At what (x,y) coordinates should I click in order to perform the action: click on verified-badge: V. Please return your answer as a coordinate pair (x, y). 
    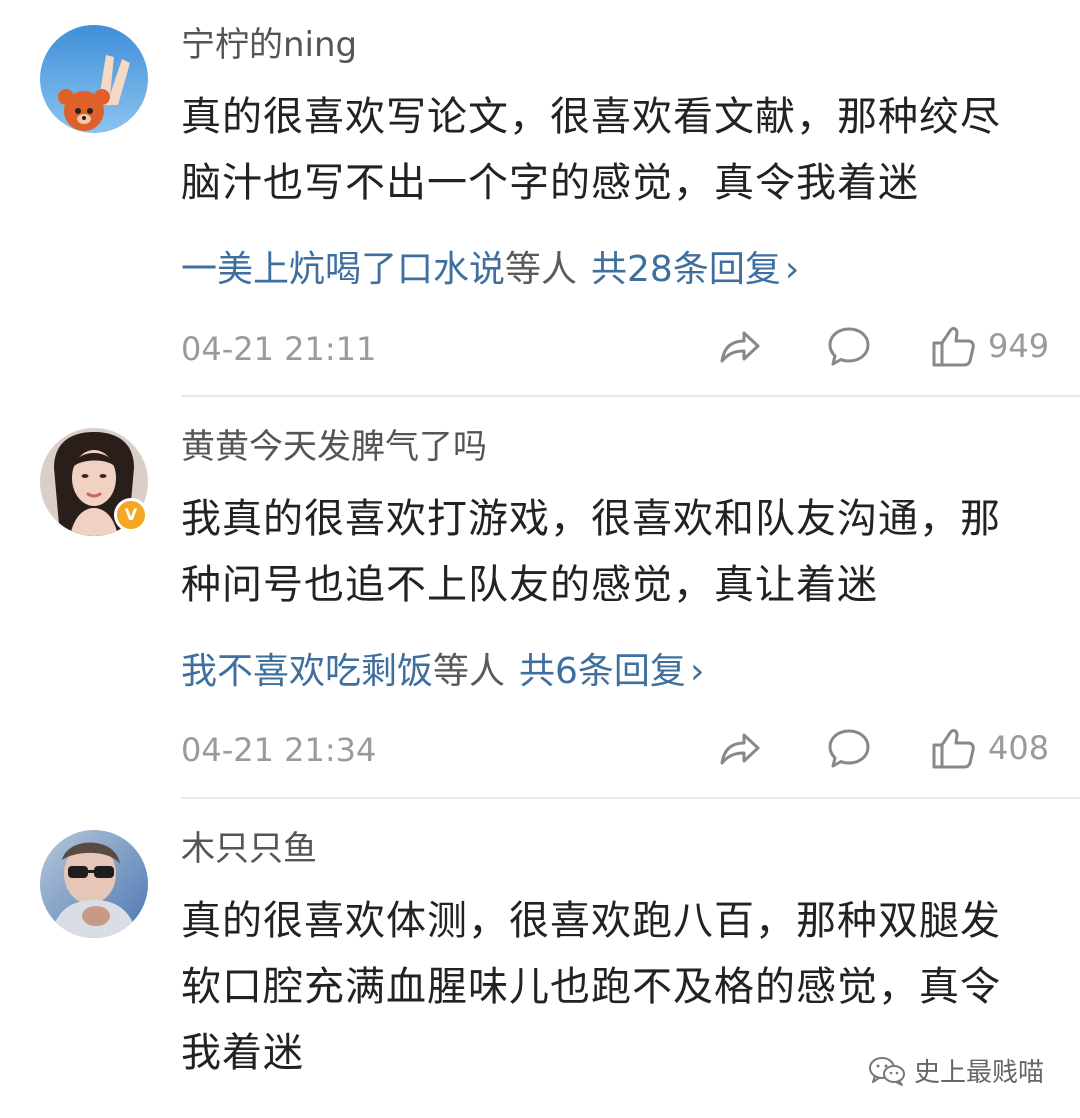
    Looking at the image, I should click on (131, 515).